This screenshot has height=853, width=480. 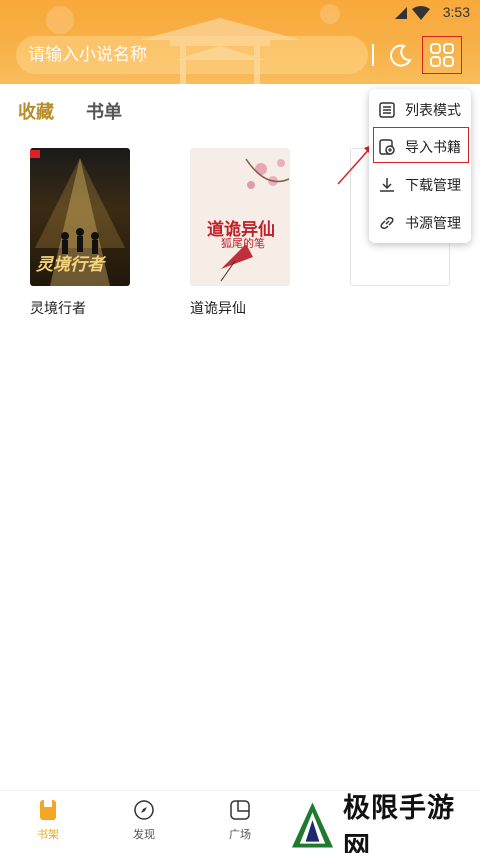 I want to click on menu-item-label: 列表模式, so click(x=433, y=111).